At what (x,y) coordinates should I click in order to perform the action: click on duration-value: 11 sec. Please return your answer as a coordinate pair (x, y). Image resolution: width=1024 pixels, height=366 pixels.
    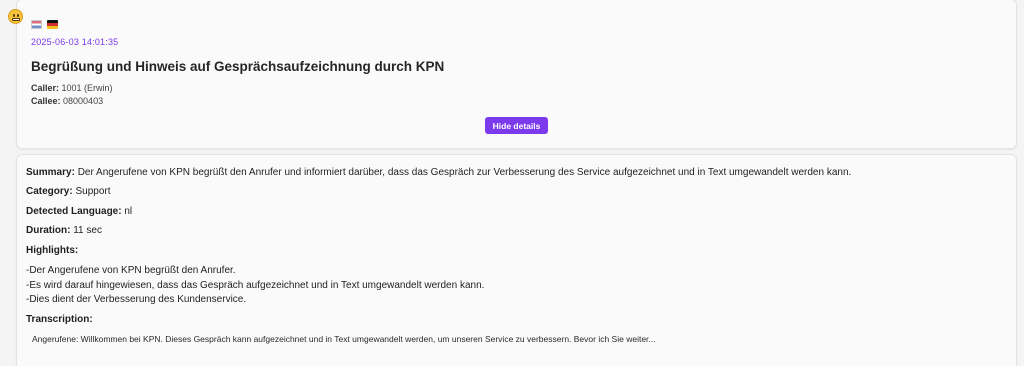
    Looking at the image, I should click on (87, 230).